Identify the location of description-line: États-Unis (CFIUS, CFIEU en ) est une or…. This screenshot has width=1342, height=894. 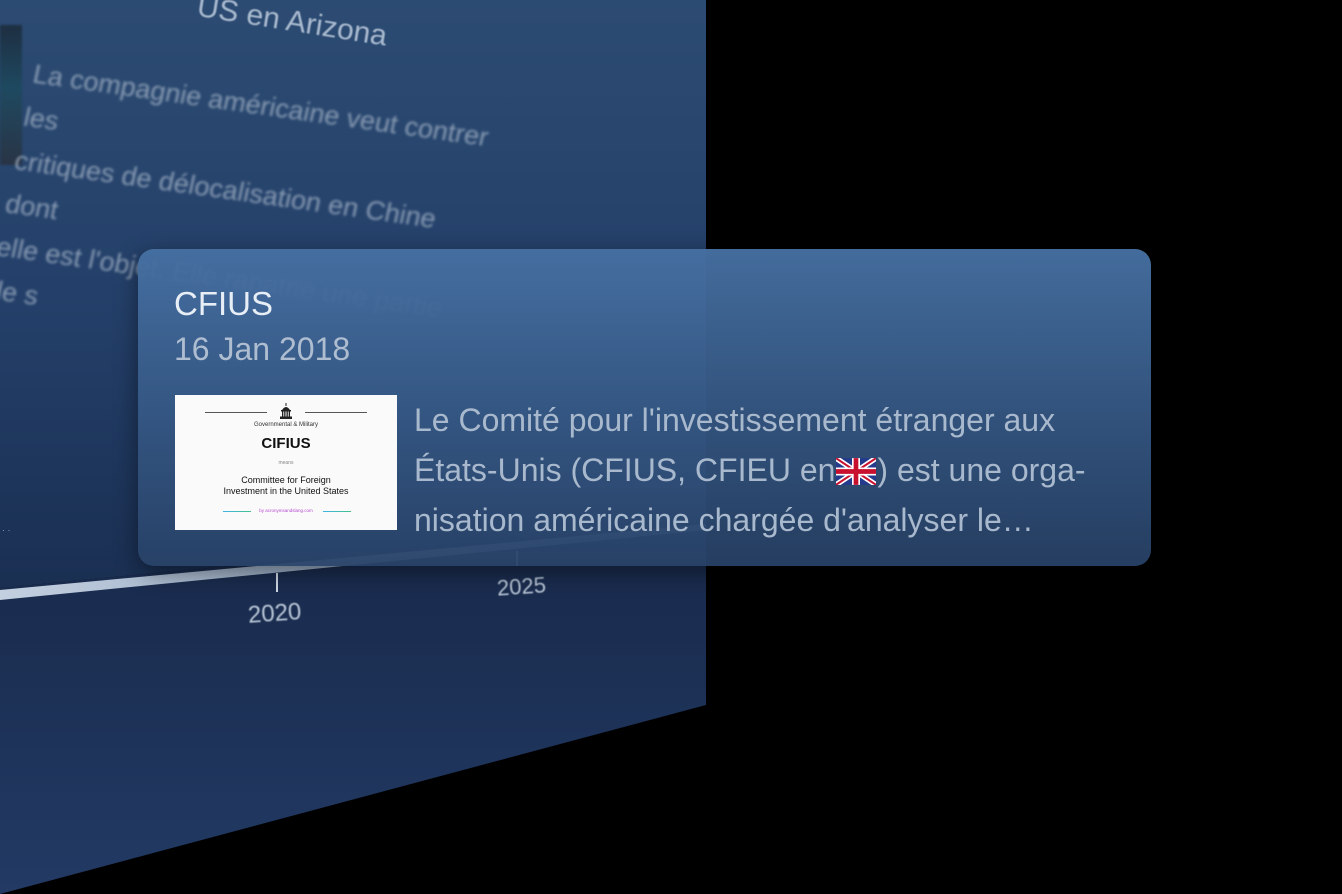
(774, 470).